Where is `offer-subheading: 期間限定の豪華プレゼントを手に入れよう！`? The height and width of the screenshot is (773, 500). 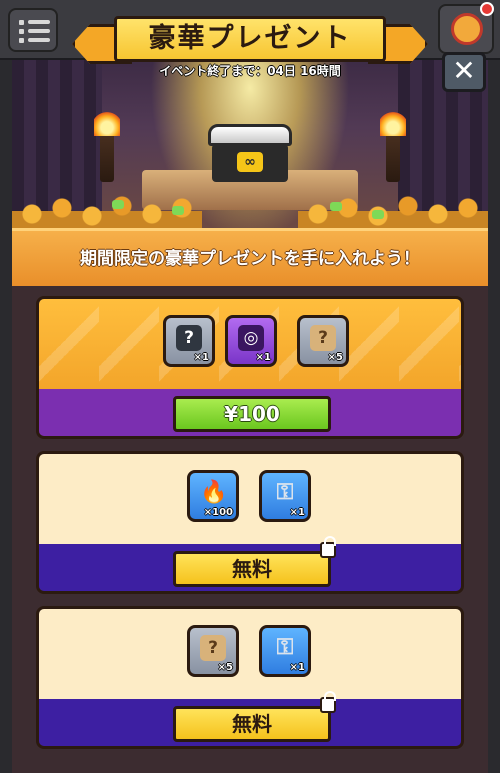
offer-subheading: 期間限定の豪華プレゼントを手に入れよう！ is located at coordinates (250, 257).